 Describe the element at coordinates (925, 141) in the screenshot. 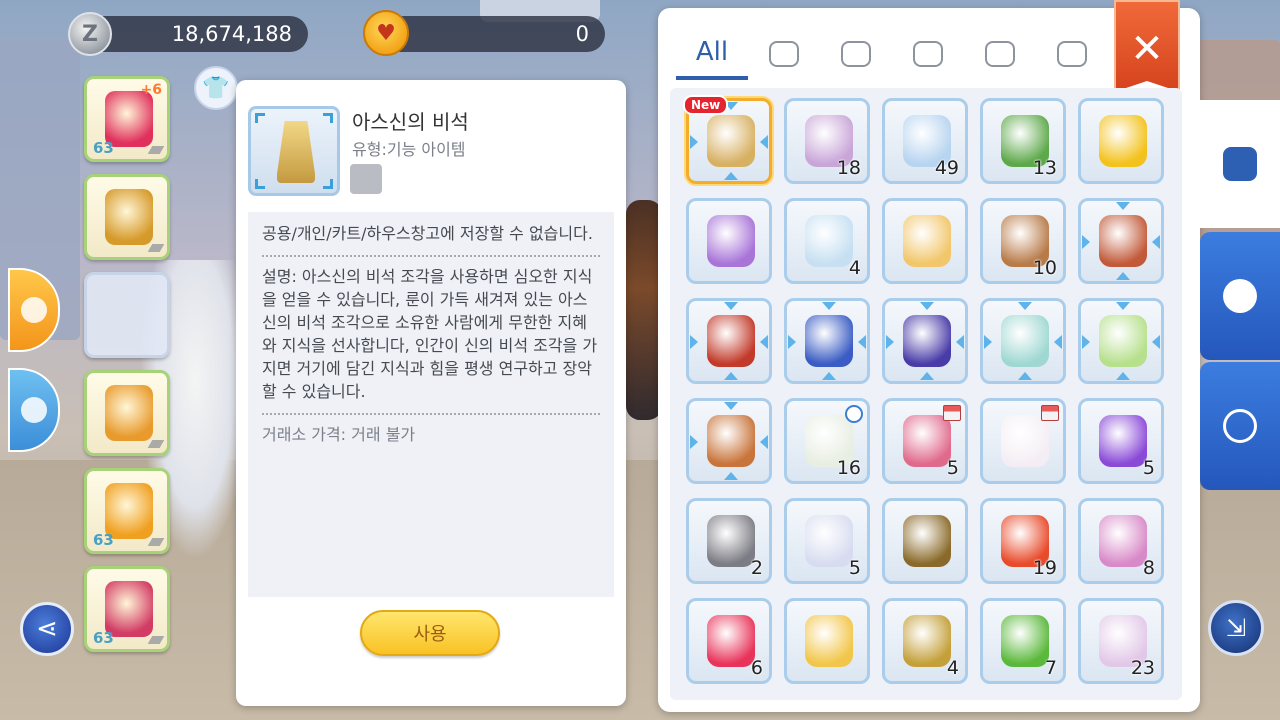

I see `inventory-item-fly-wing: 49` at that location.